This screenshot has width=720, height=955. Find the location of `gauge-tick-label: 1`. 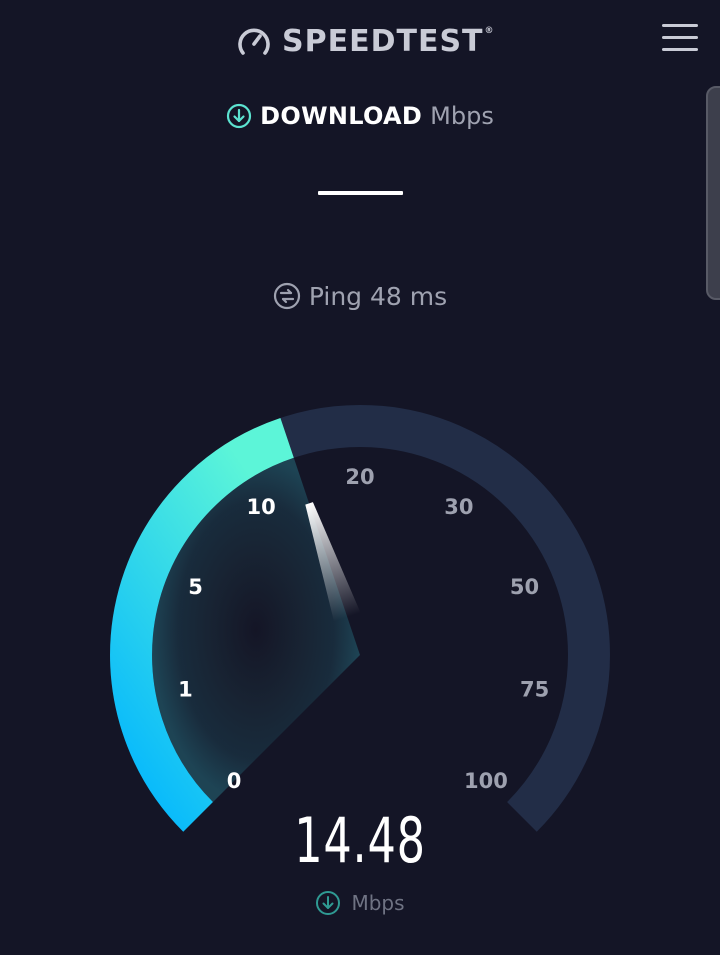

gauge-tick-label: 1 is located at coordinates (185, 690).